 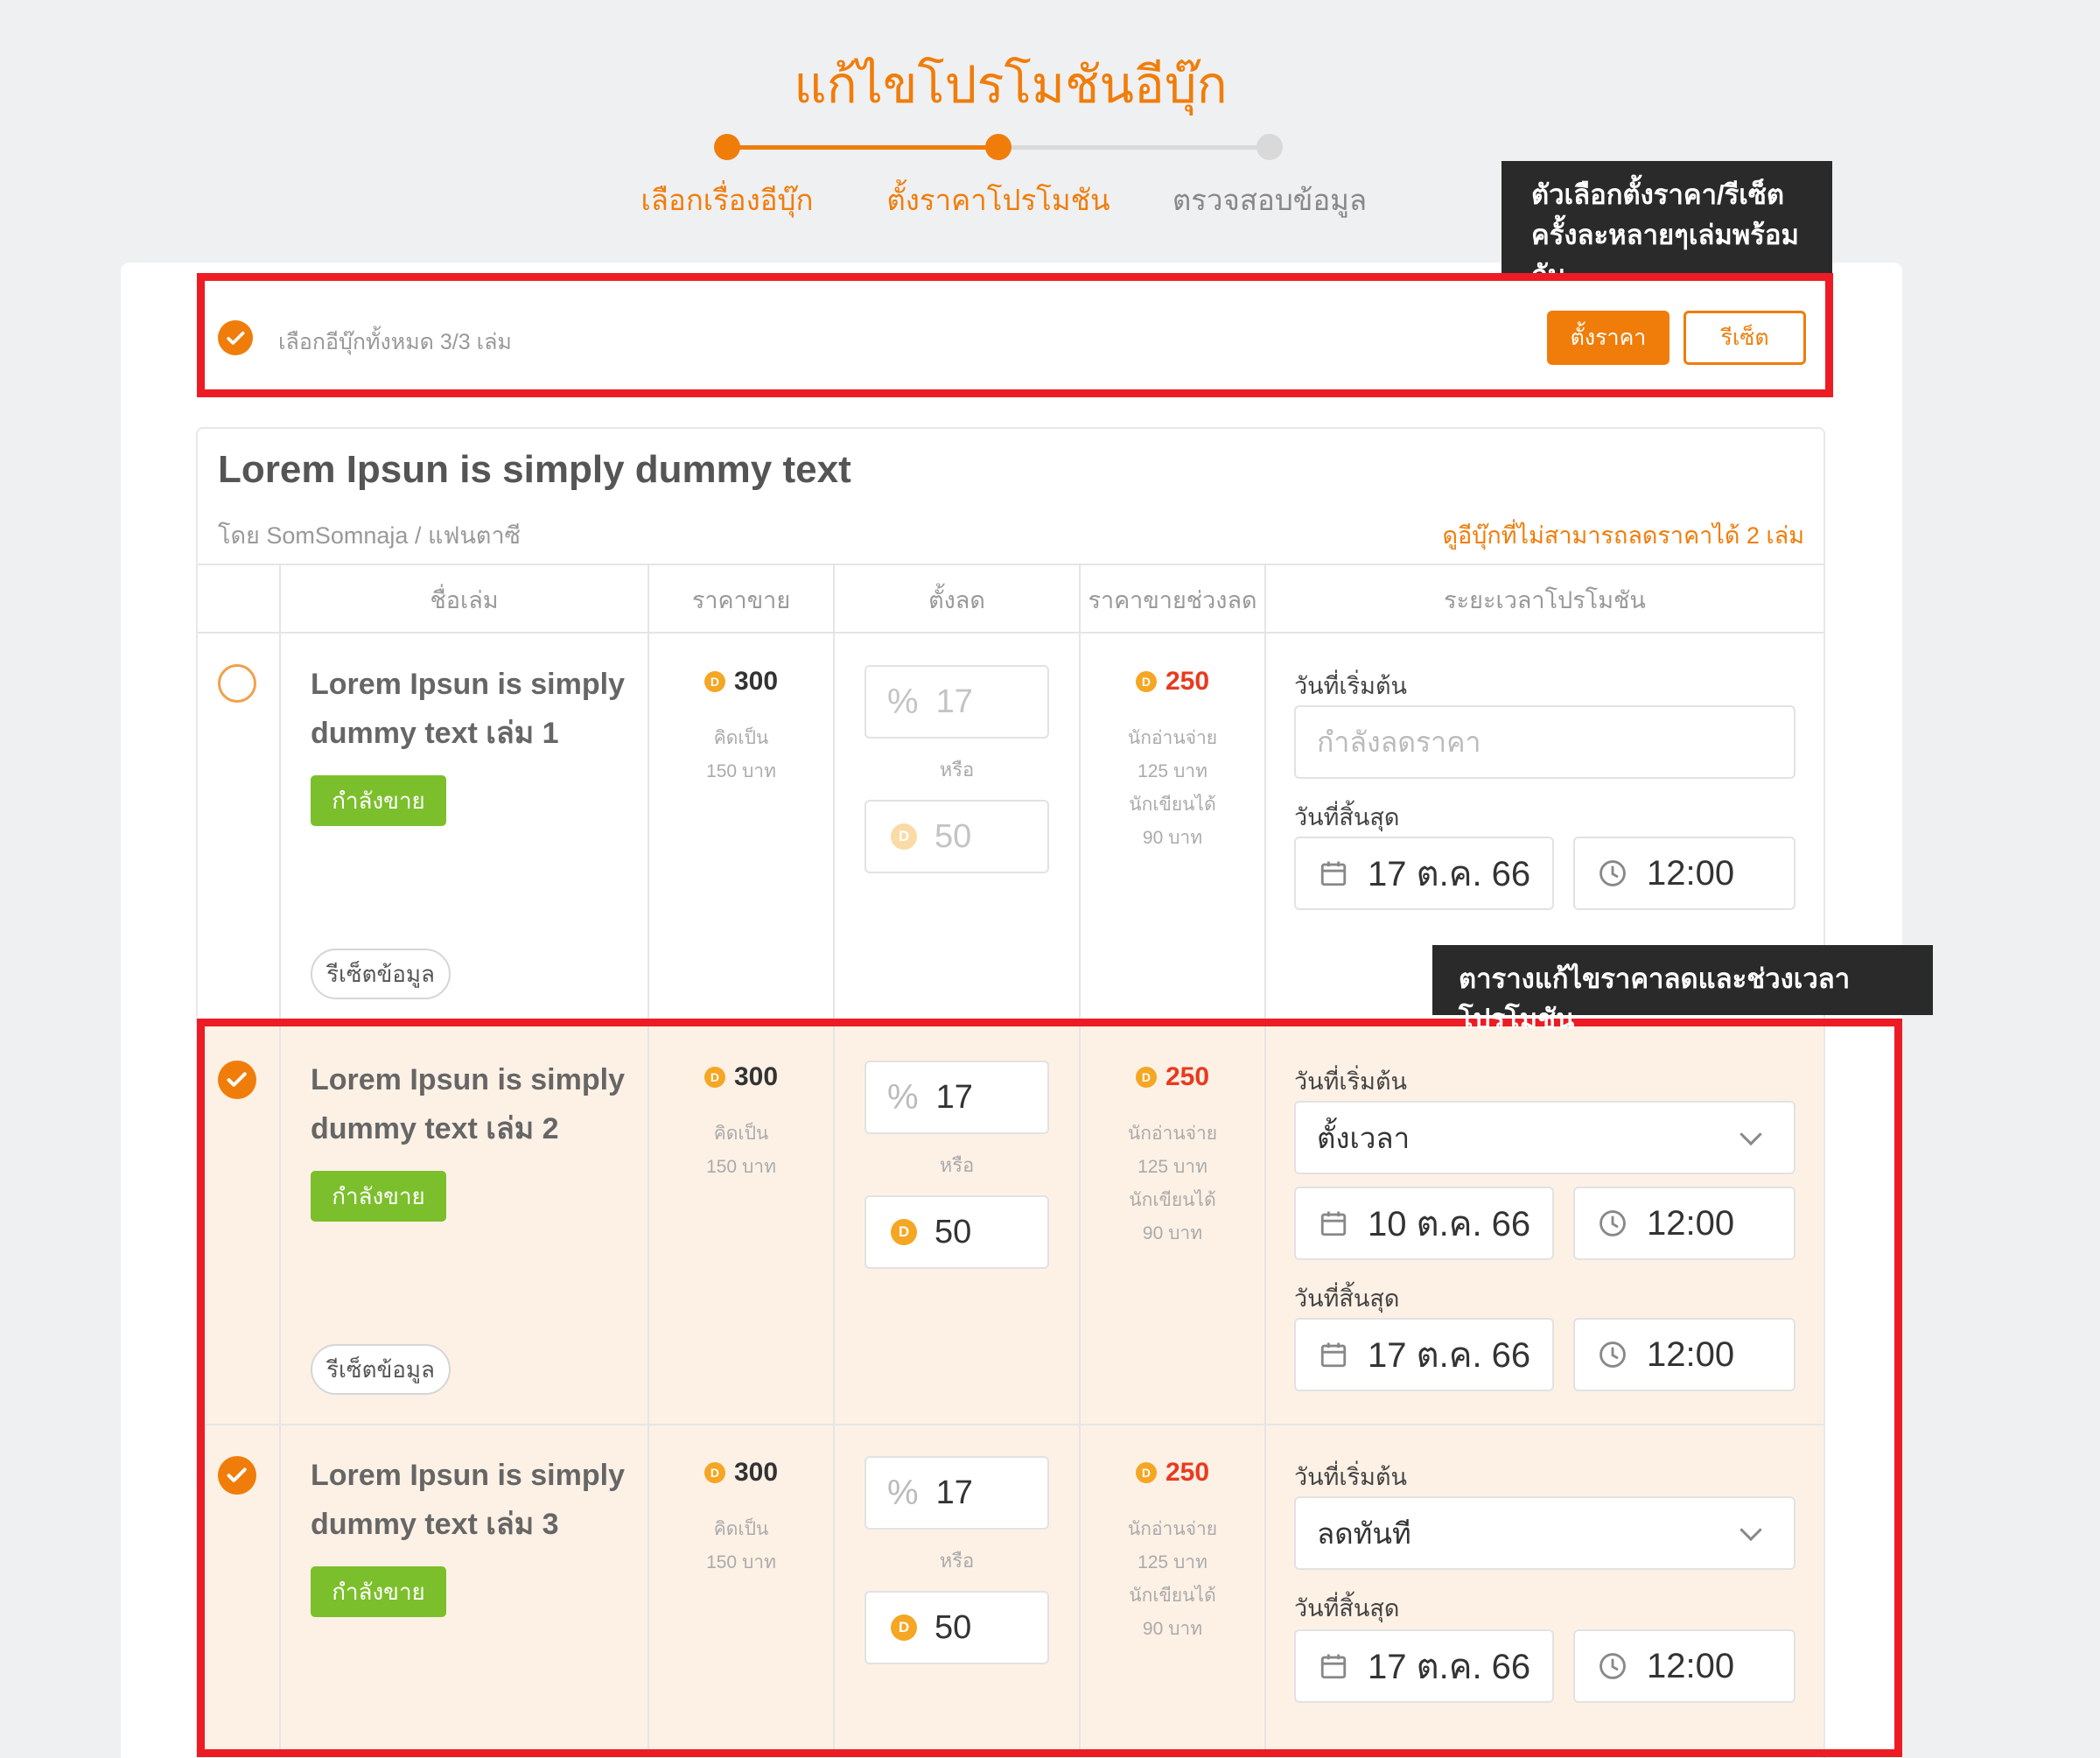 I want to click on row-1-end-time-value: 12:00, so click(x=1691, y=873).